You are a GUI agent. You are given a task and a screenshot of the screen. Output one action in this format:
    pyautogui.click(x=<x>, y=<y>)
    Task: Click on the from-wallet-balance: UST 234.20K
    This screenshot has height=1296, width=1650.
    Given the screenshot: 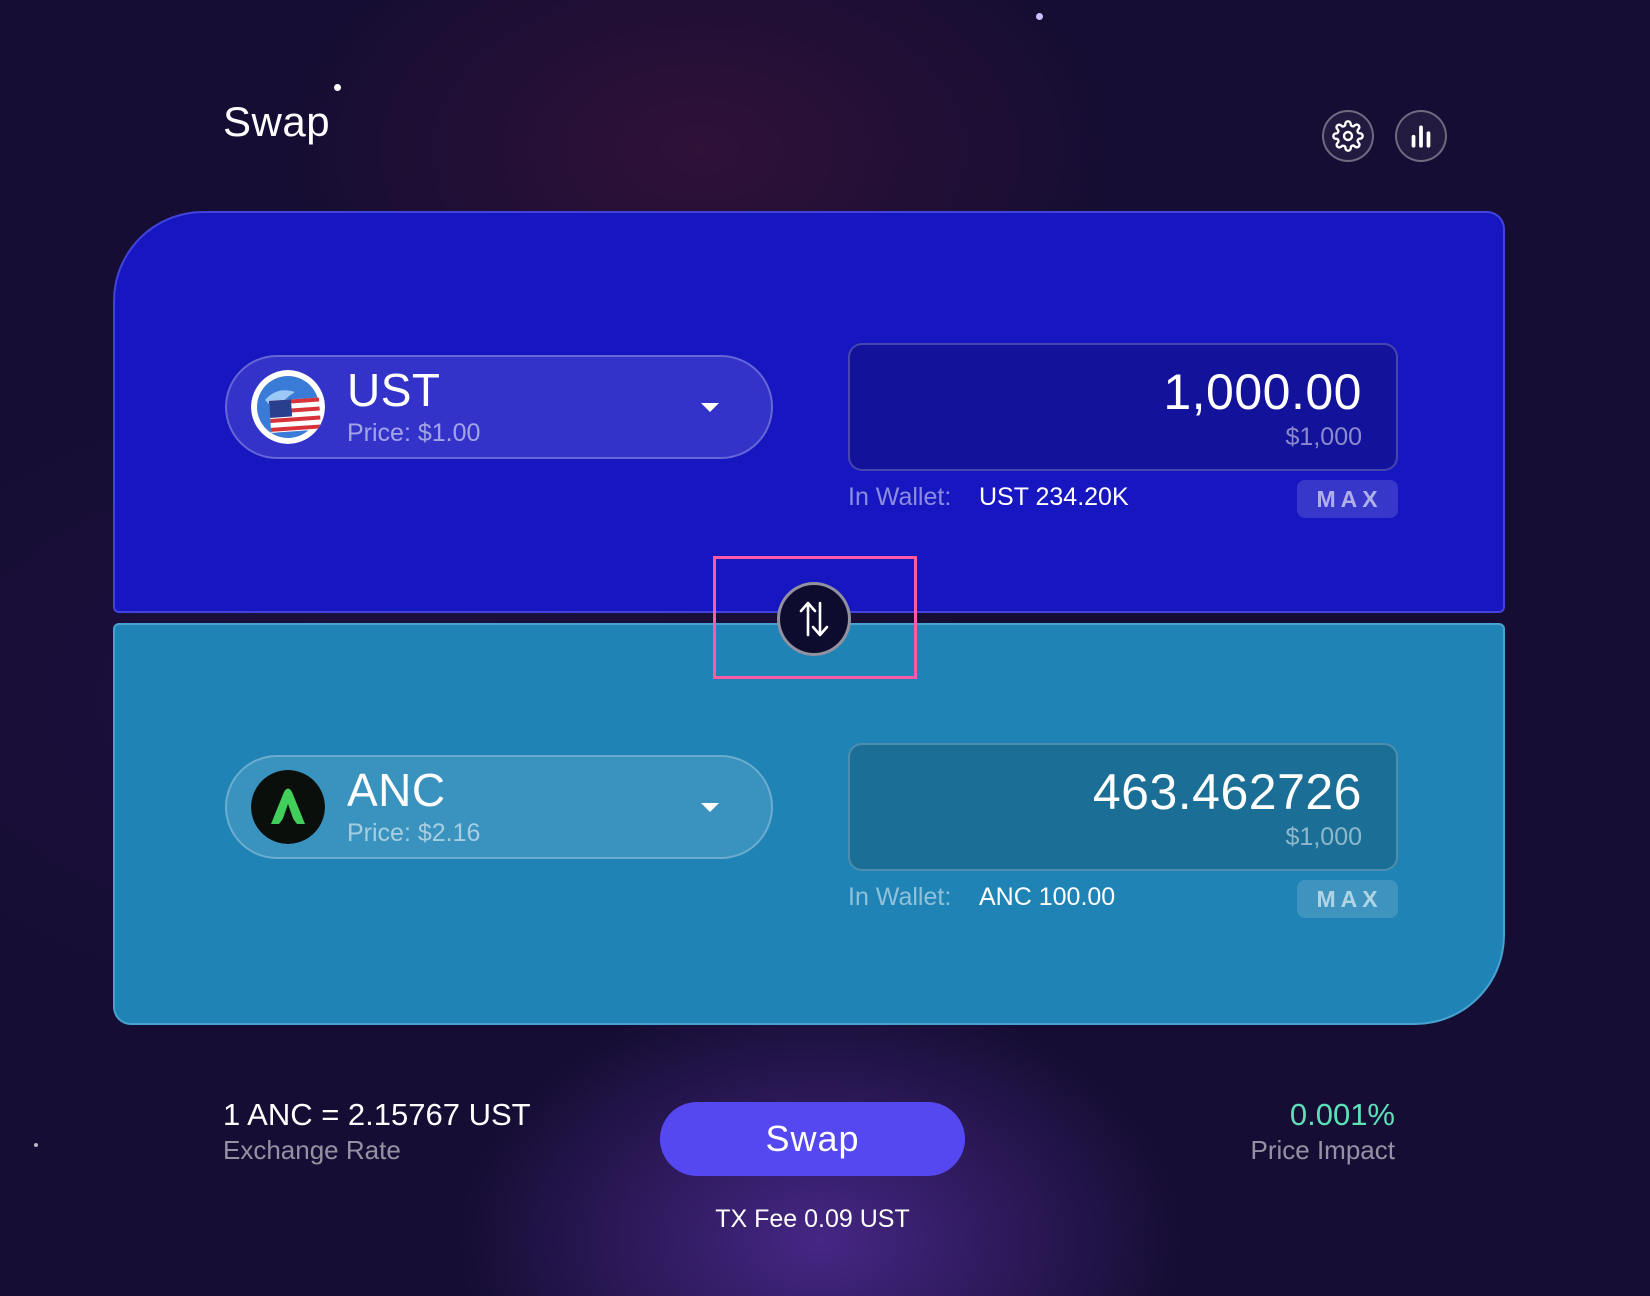 What is the action you would take?
    pyautogui.click(x=1054, y=497)
    